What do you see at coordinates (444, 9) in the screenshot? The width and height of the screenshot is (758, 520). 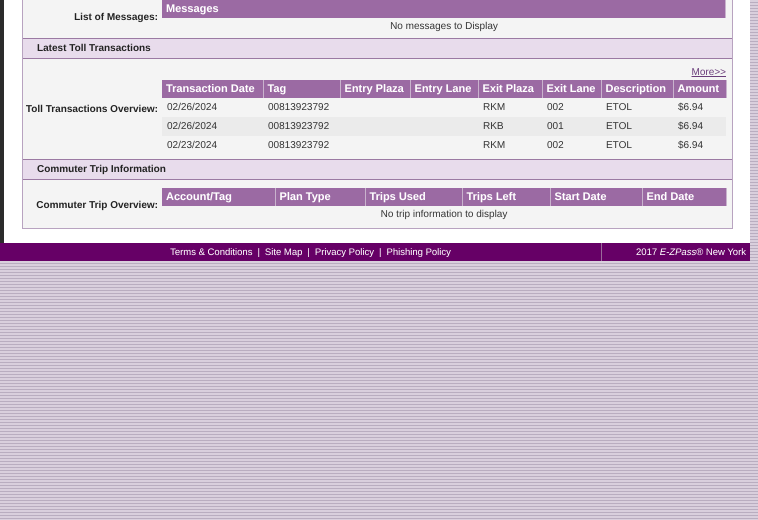 I see `column-header: Messages` at bounding box center [444, 9].